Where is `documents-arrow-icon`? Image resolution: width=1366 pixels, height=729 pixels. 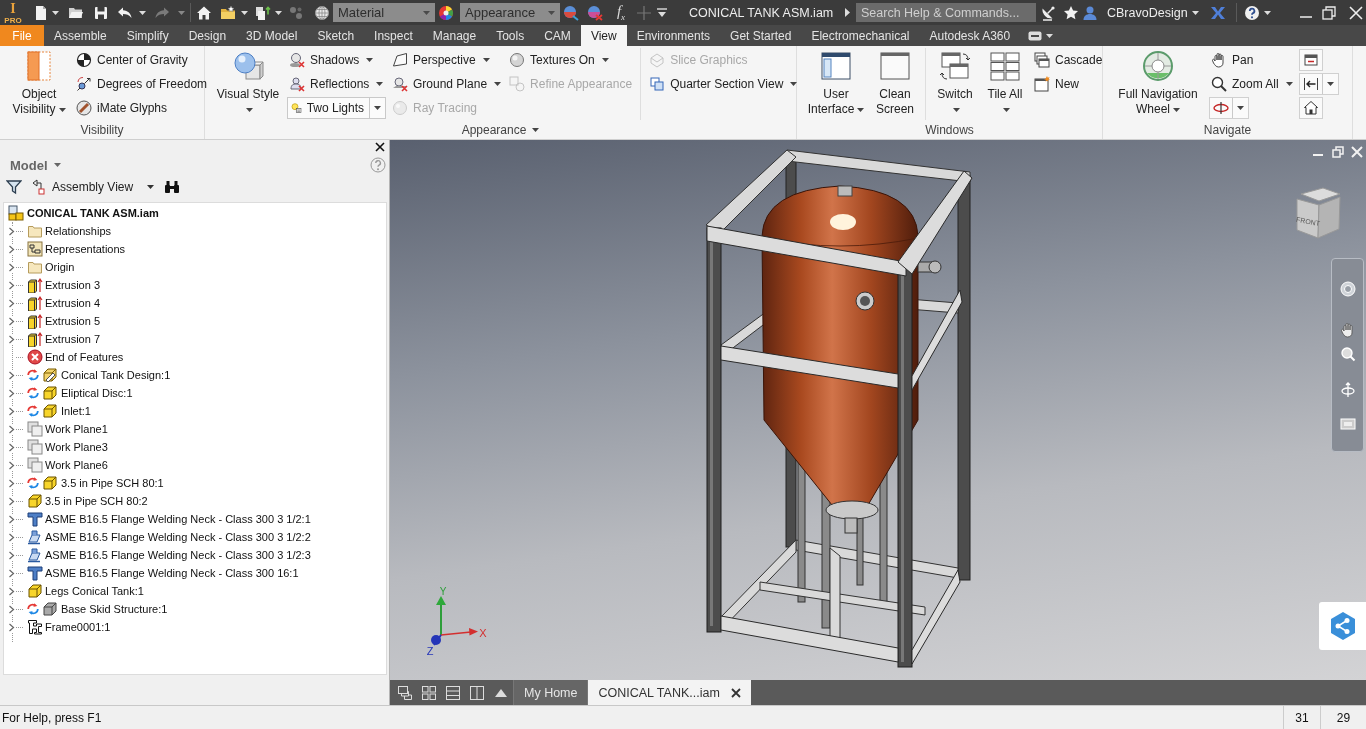 documents-arrow-icon is located at coordinates (263, 12).